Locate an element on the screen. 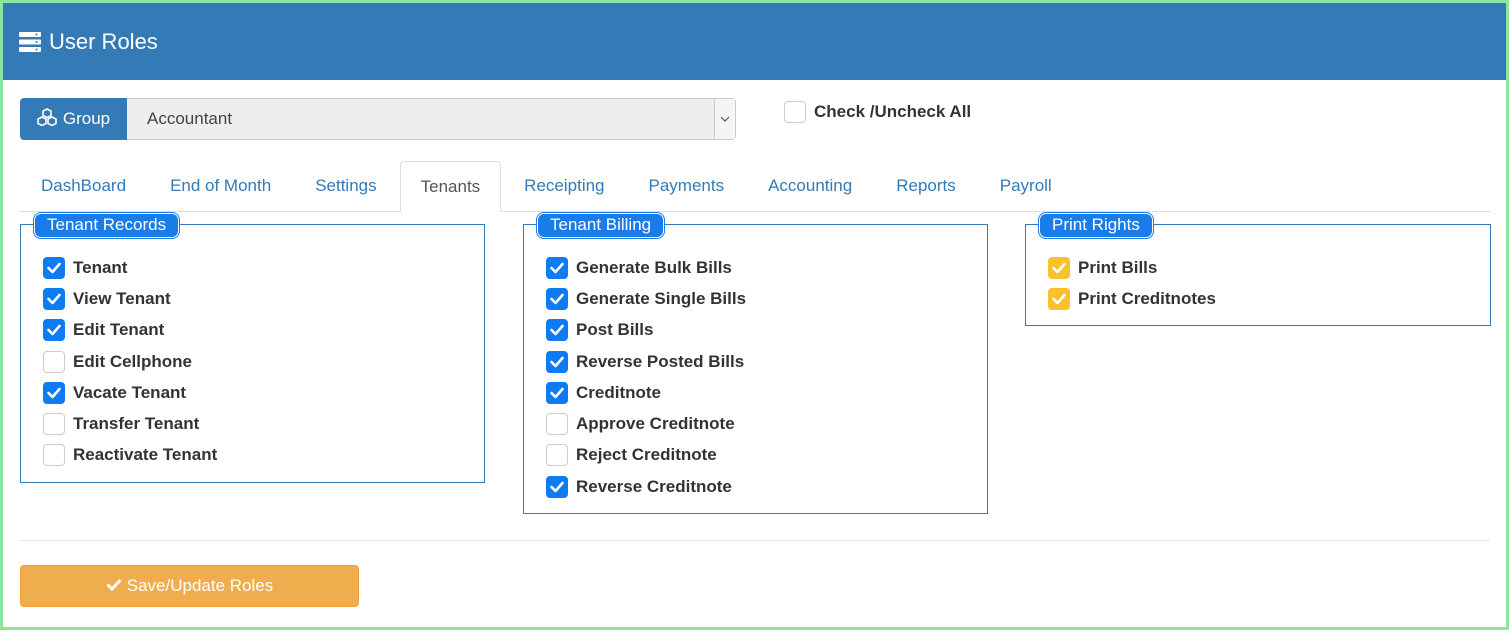 This screenshot has width=1509, height=630. permission-item: Reject Creditnote is located at coordinates (646, 455).